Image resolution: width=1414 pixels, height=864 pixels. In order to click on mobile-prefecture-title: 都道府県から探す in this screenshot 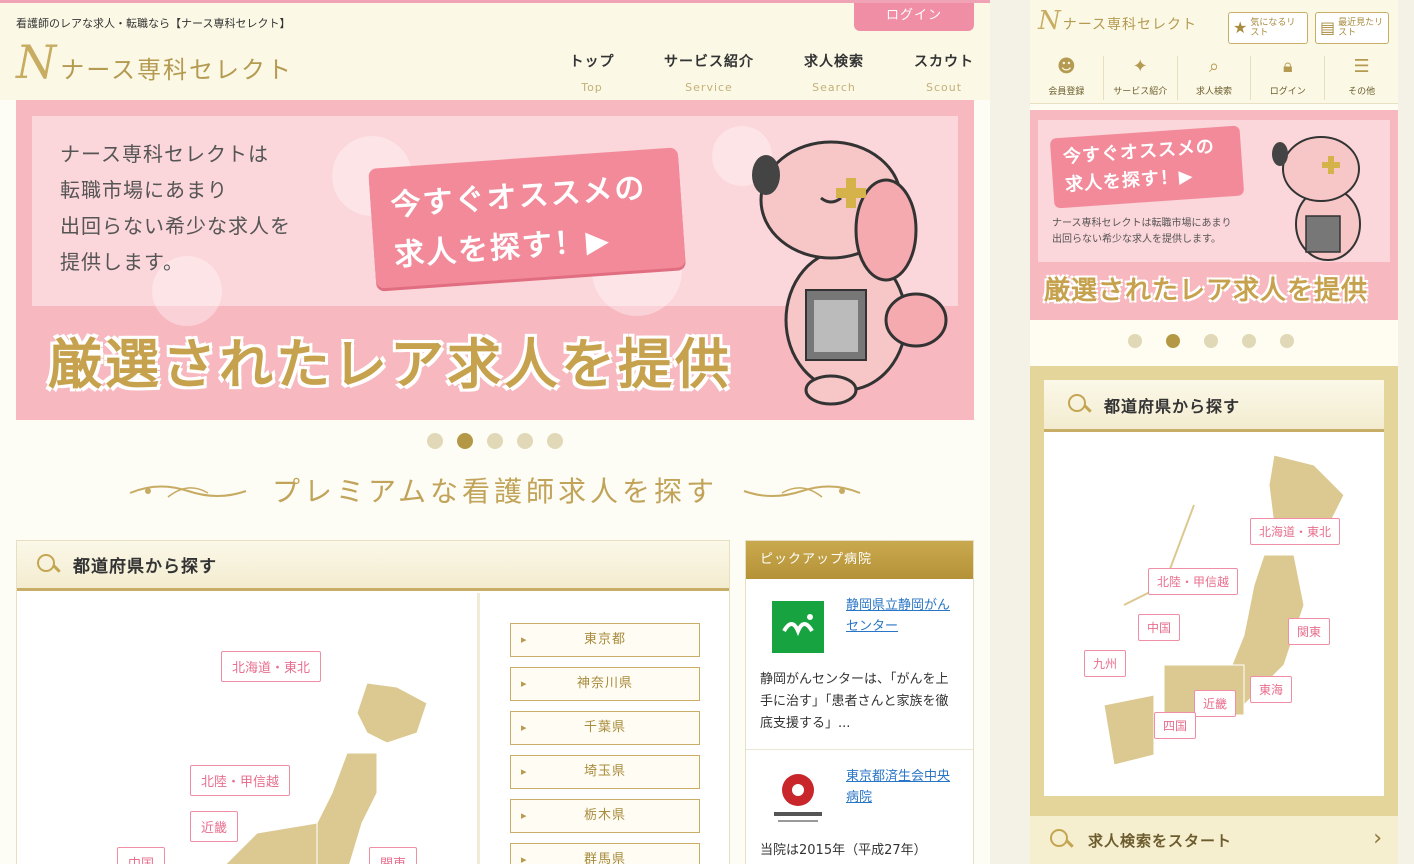, I will do `click(1172, 406)`.